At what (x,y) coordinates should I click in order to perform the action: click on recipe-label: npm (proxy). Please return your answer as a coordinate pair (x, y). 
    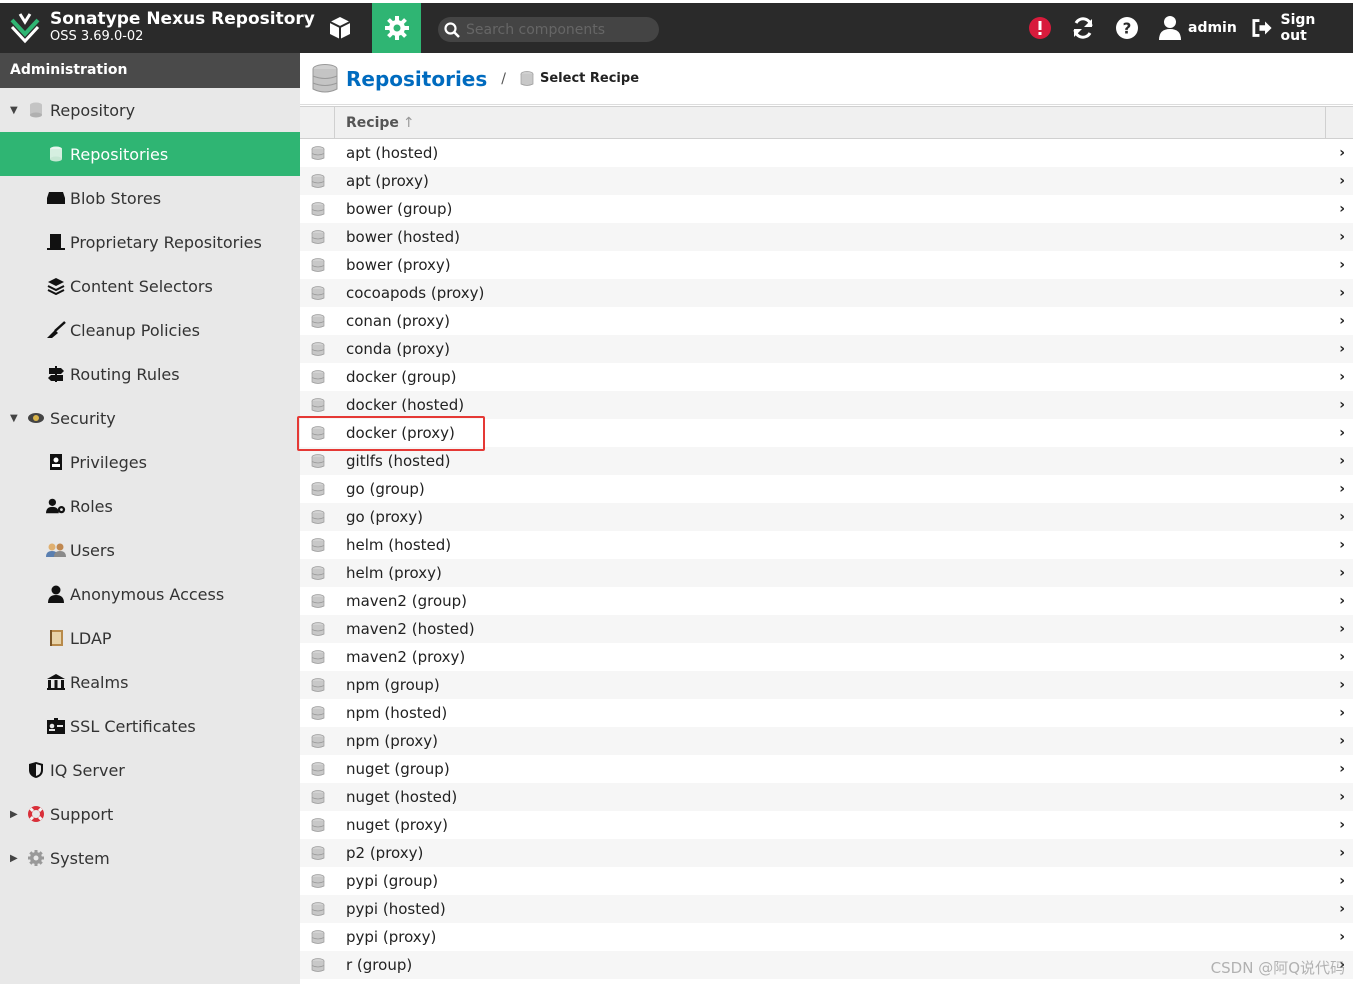
    Looking at the image, I should click on (392, 741).